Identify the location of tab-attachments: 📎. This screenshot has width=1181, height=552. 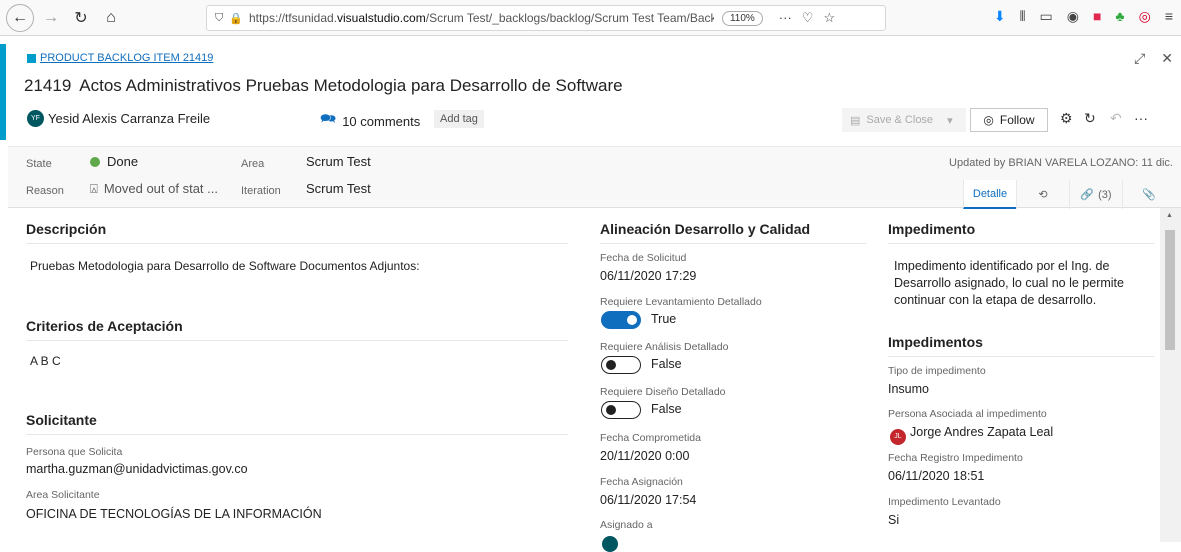
(1148, 194).